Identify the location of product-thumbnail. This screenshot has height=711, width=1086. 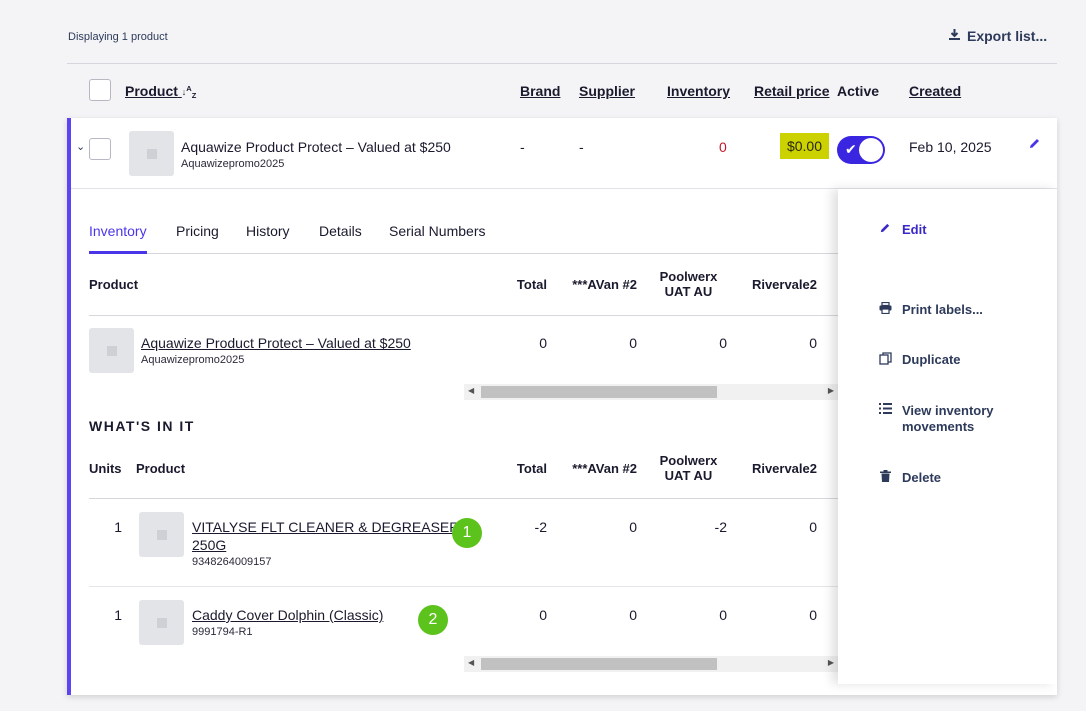
(151, 153).